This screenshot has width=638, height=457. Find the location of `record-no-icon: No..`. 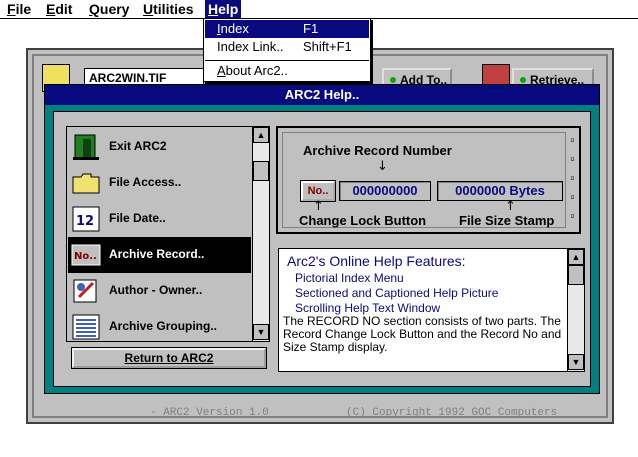

record-no-icon: No.. is located at coordinates (86, 255).